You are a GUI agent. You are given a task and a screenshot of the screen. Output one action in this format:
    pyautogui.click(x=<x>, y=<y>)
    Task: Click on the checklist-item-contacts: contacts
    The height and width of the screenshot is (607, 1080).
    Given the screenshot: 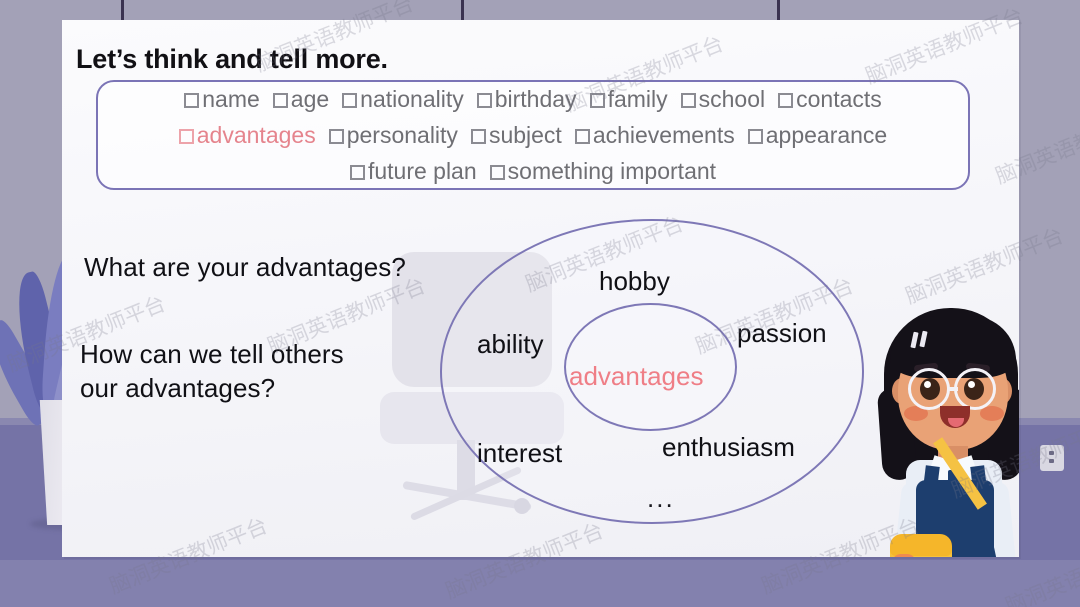 What is the action you would take?
    pyautogui.click(x=830, y=99)
    